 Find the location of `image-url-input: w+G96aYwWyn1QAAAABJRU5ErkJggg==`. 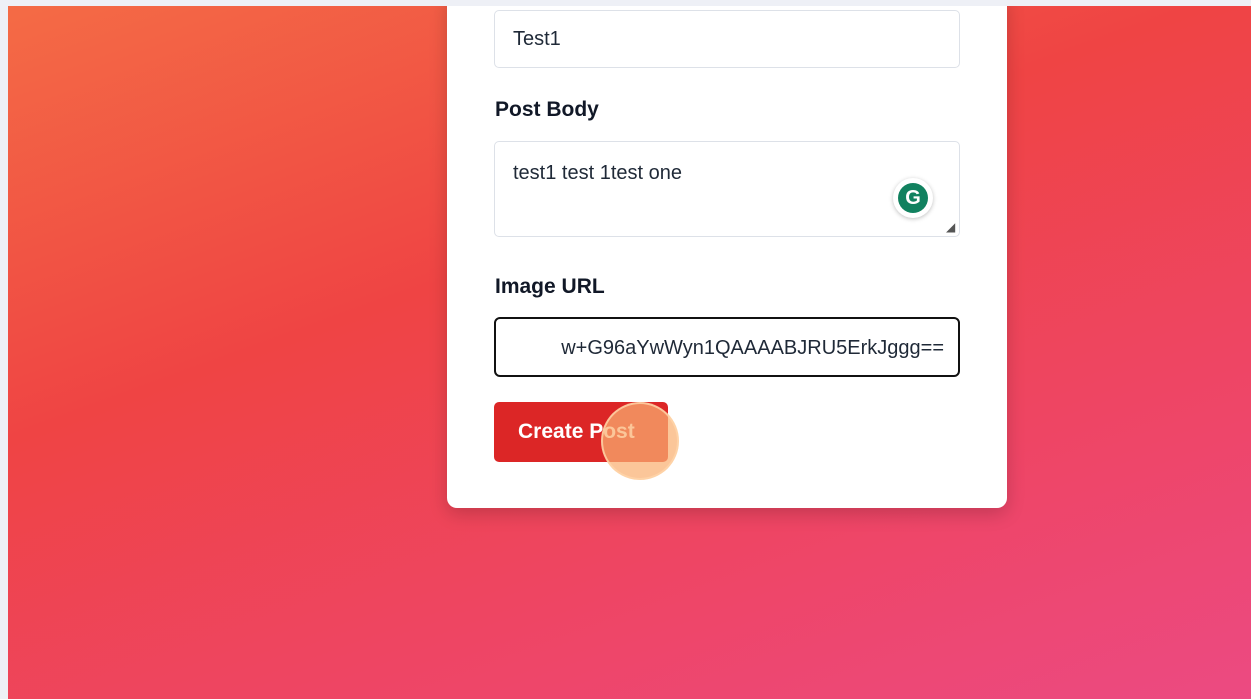

image-url-input: w+G96aYwWyn1QAAAABJRU5ErkJggg== is located at coordinates (727, 347).